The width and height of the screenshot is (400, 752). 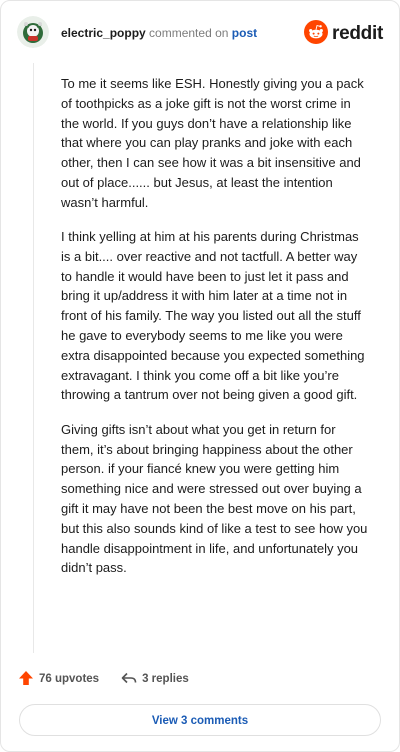 I want to click on replies-button: 3 replies, so click(x=155, y=679).